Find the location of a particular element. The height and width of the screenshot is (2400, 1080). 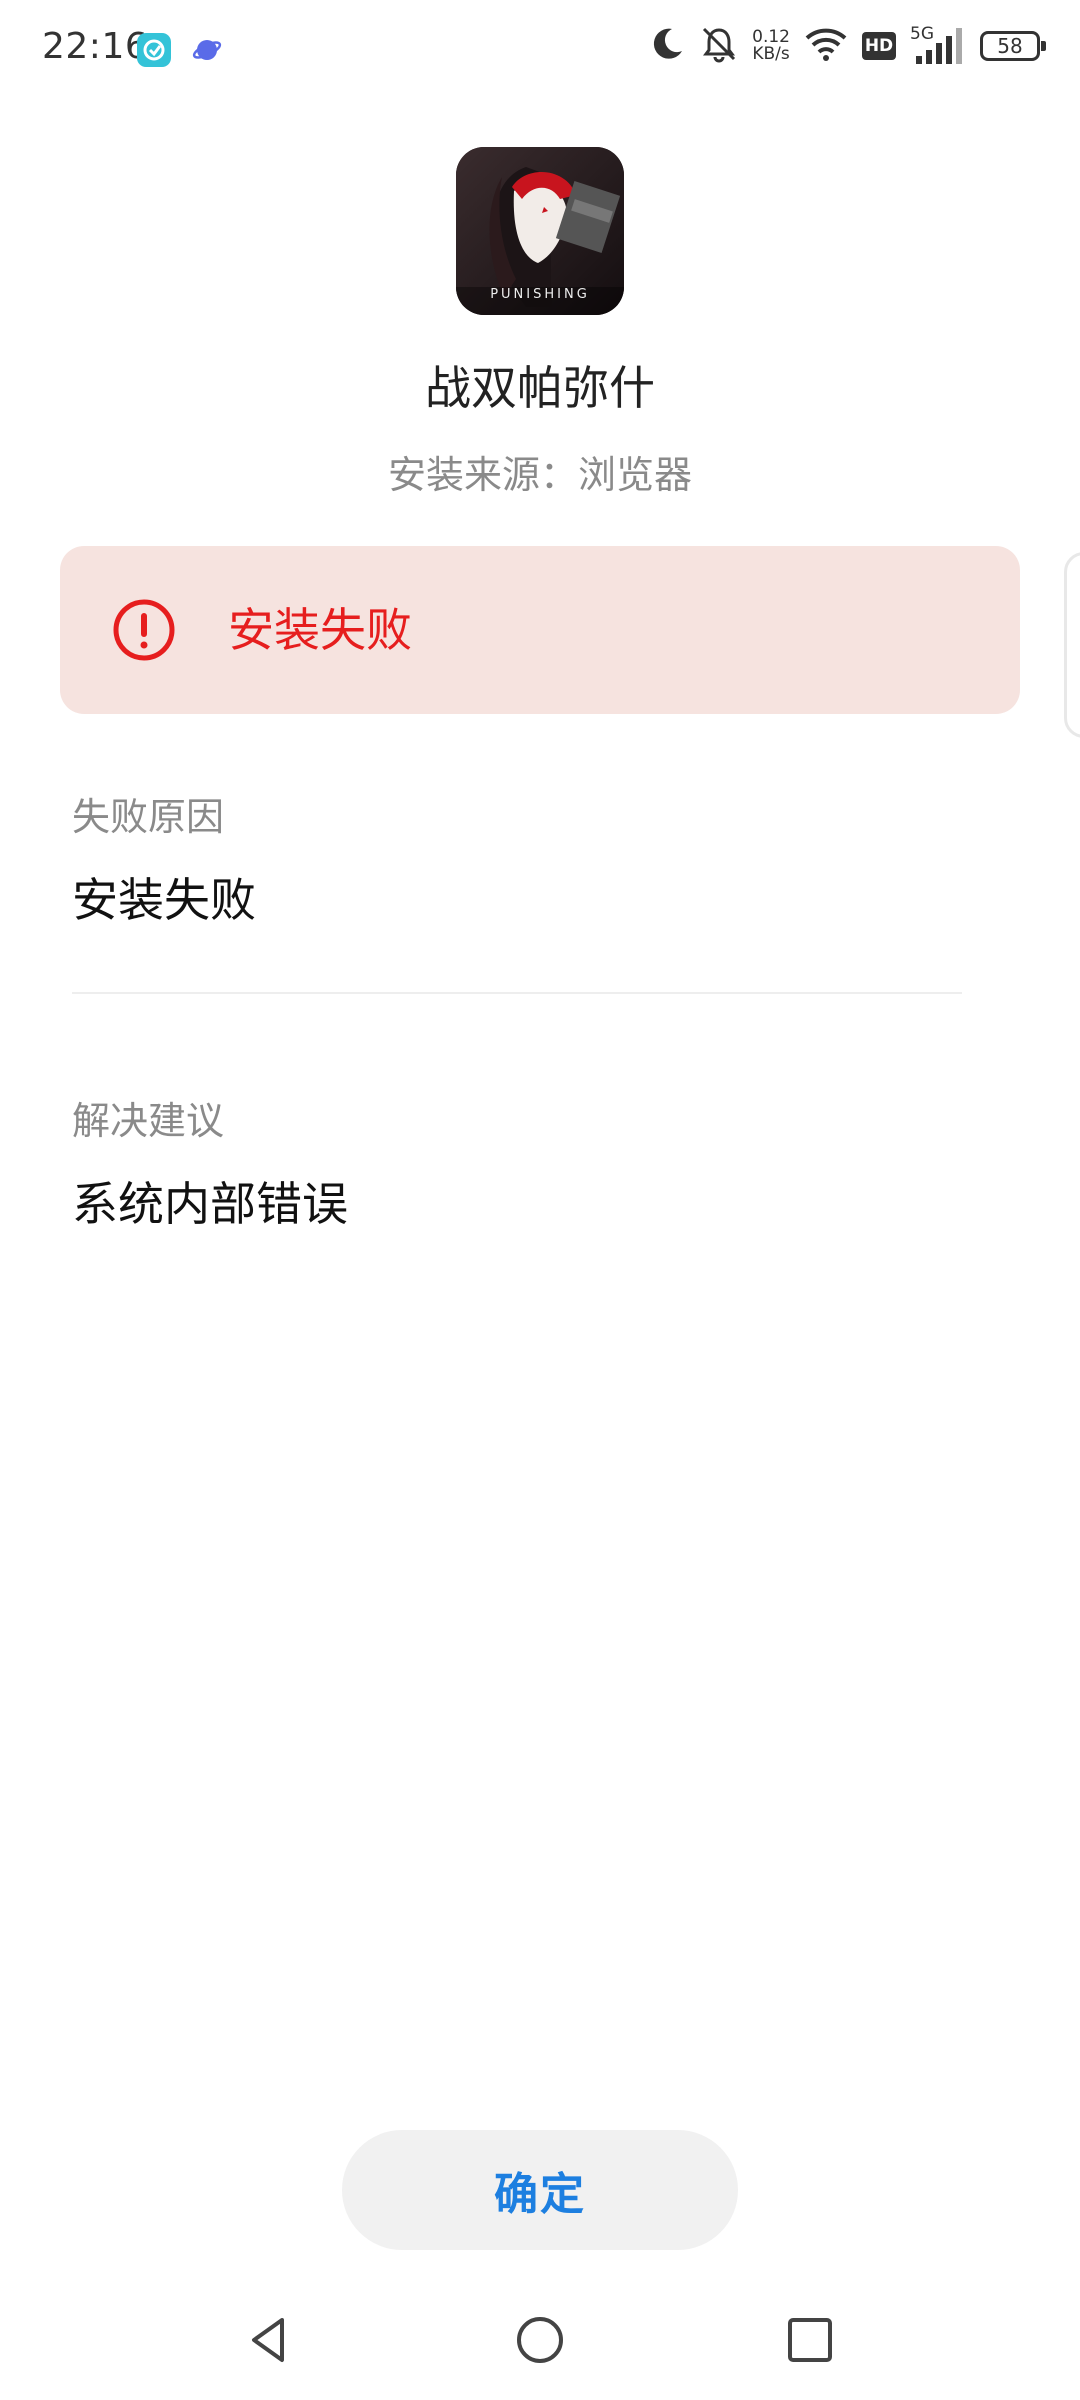

error-card: 安装失败 is located at coordinates (540, 630).